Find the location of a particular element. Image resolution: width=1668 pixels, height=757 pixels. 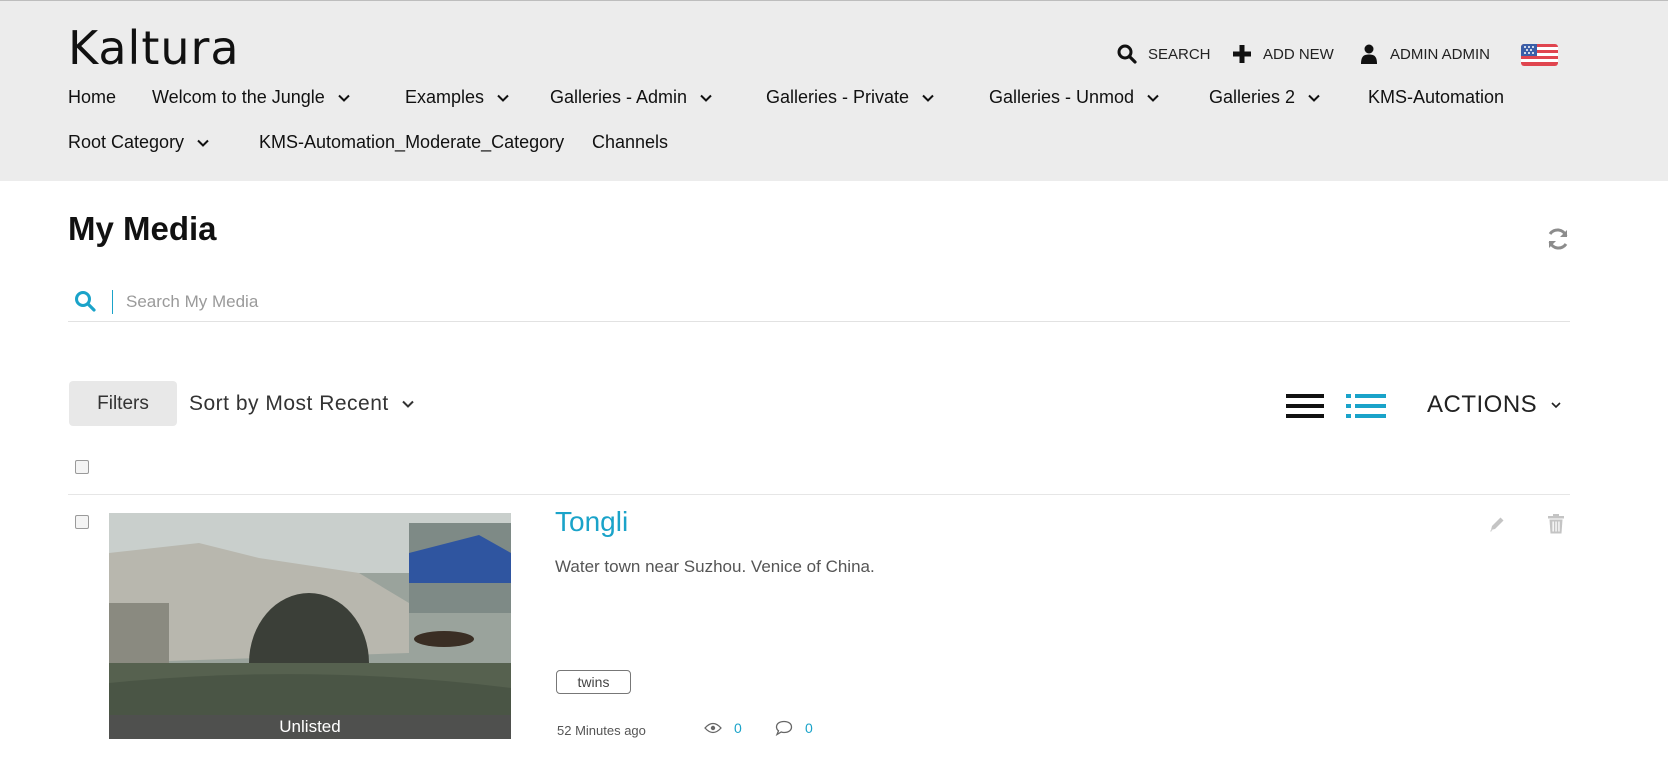

refresh-icon is located at coordinates (1558, 239).